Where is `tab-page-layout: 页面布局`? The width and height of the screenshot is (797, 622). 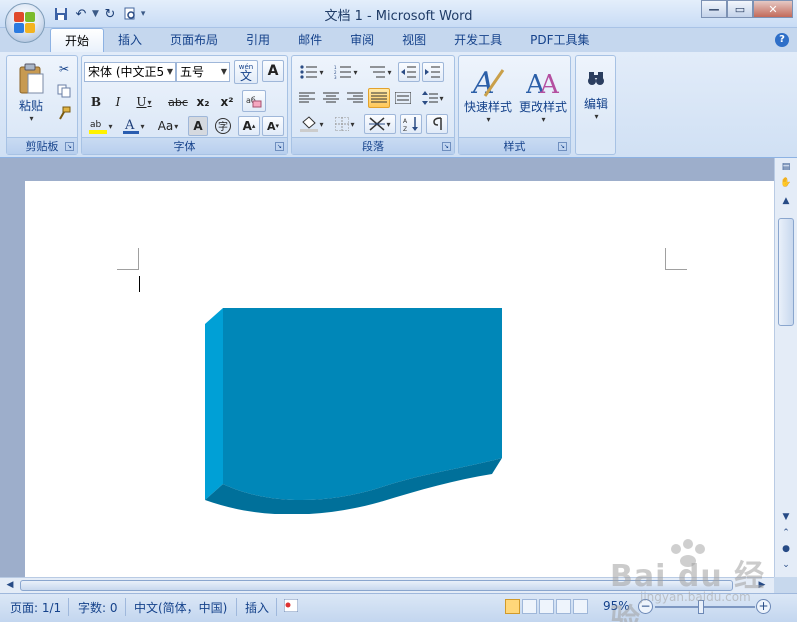
tab-page-layout: 页面布局 is located at coordinates (194, 40).